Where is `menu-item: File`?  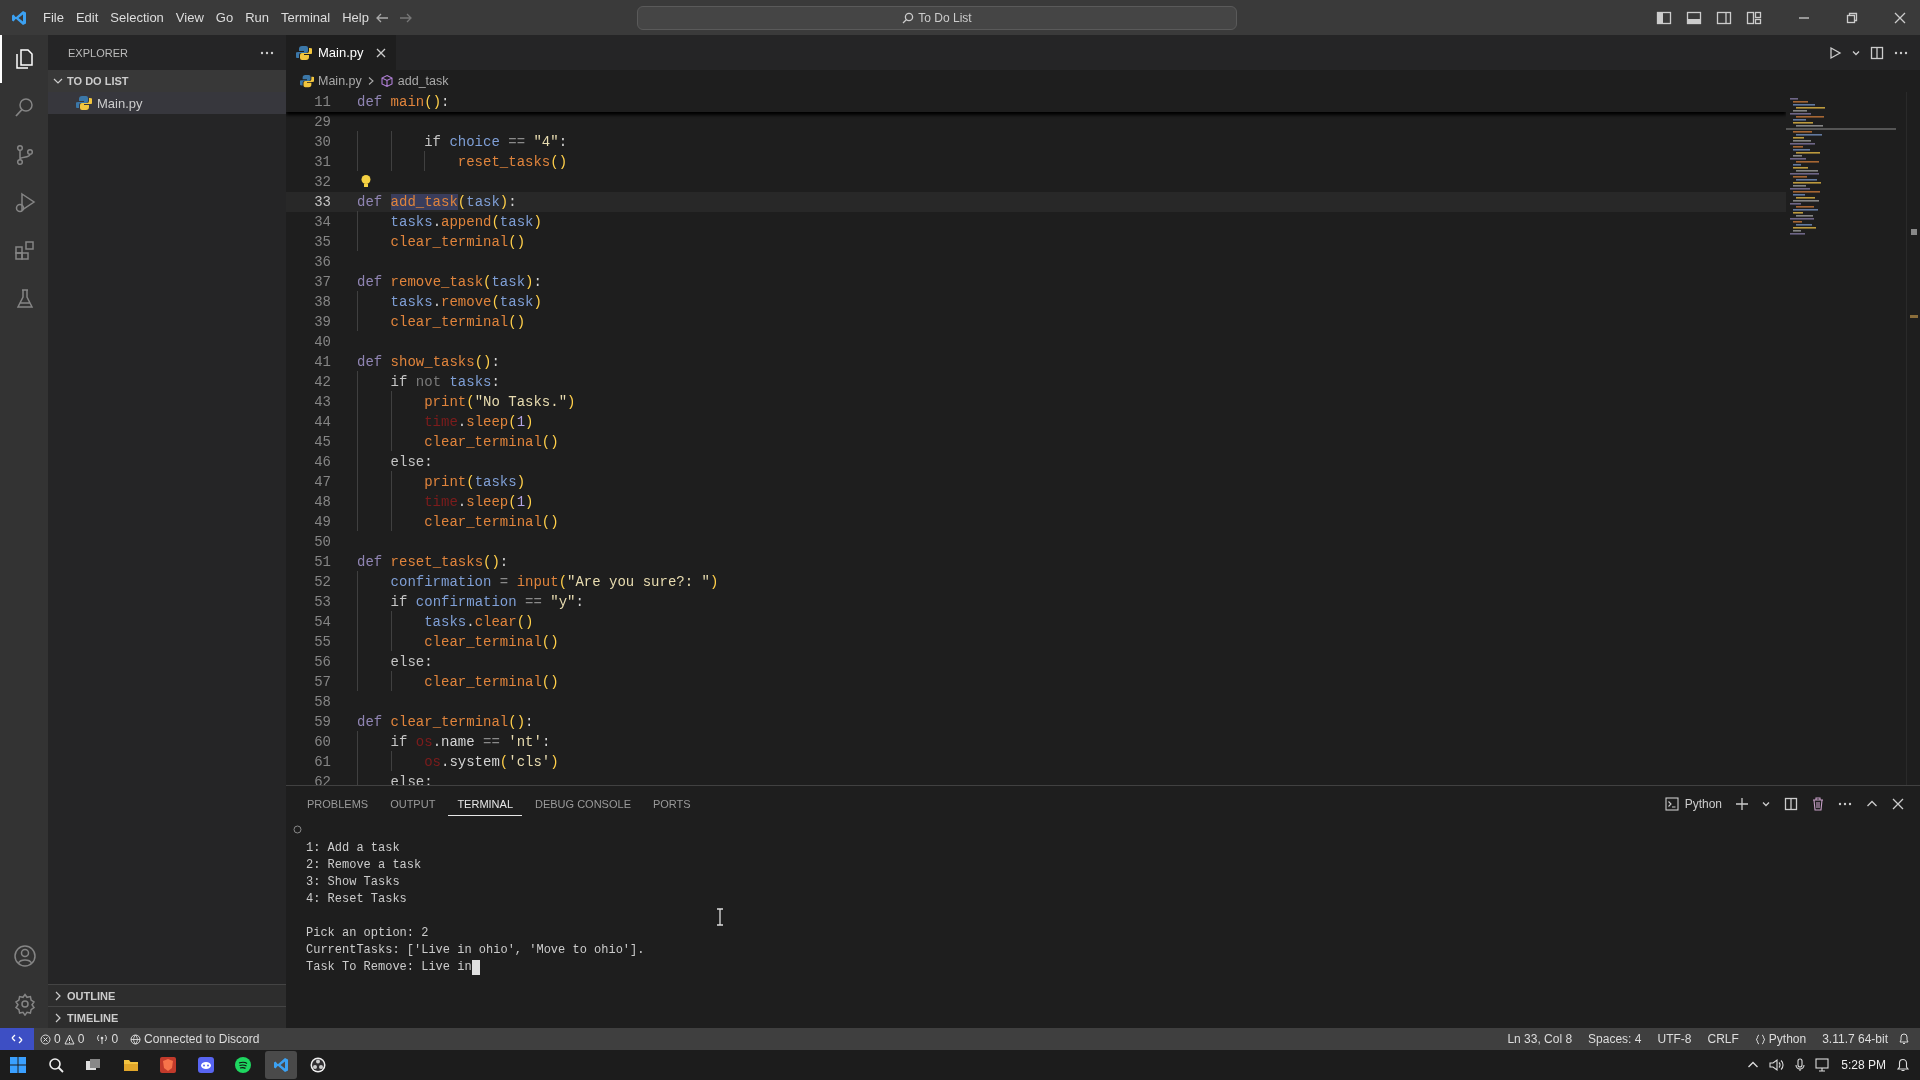
menu-item: File is located at coordinates (53, 17).